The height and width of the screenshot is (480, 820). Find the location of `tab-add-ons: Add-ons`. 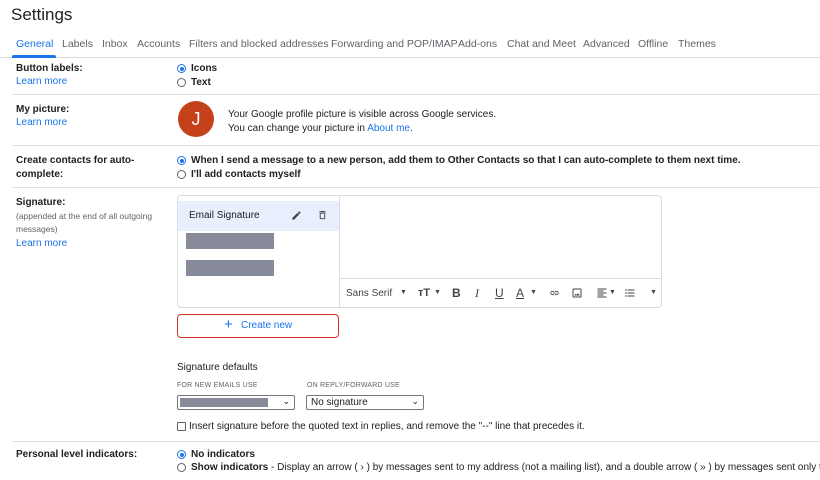

tab-add-ons: Add-ons is located at coordinates (477, 44).